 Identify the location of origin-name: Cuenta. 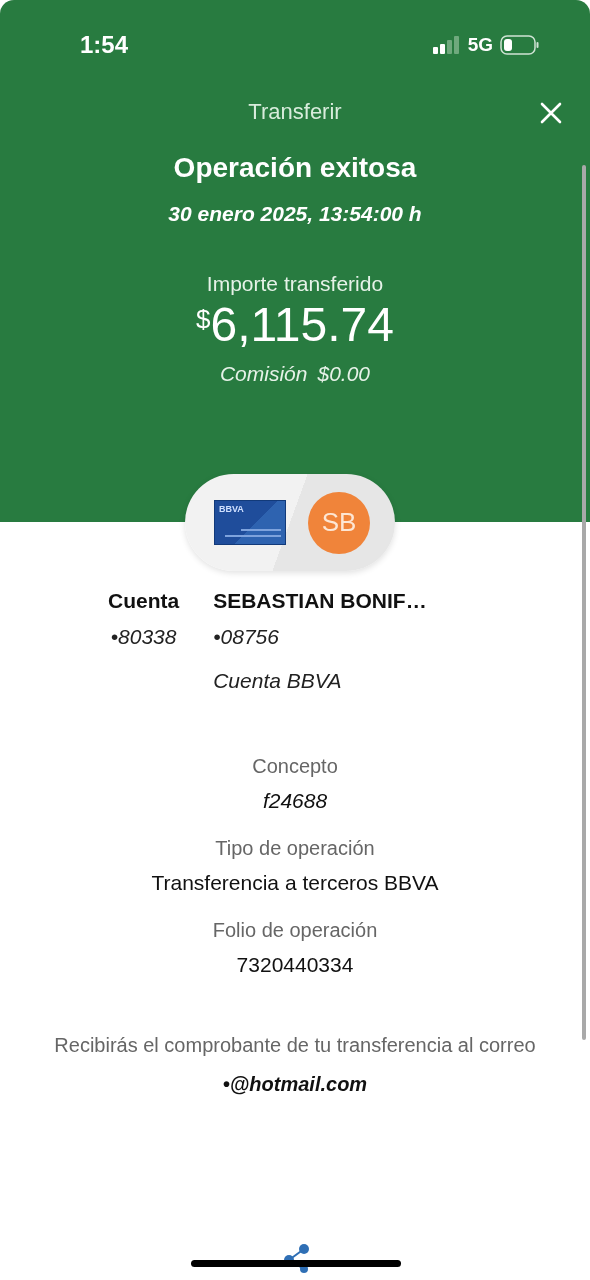
(144, 601).